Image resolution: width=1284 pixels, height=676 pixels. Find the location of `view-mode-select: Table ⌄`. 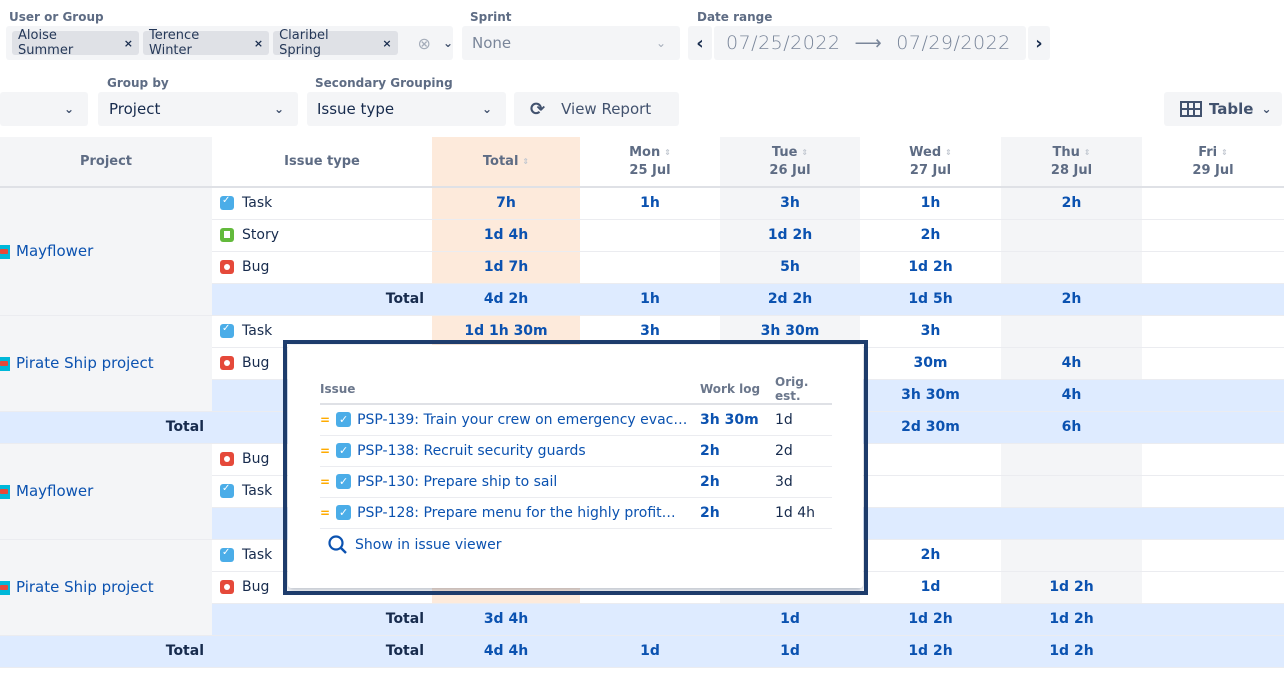

view-mode-select: Table ⌄ is located at coordinates (1223, 109).